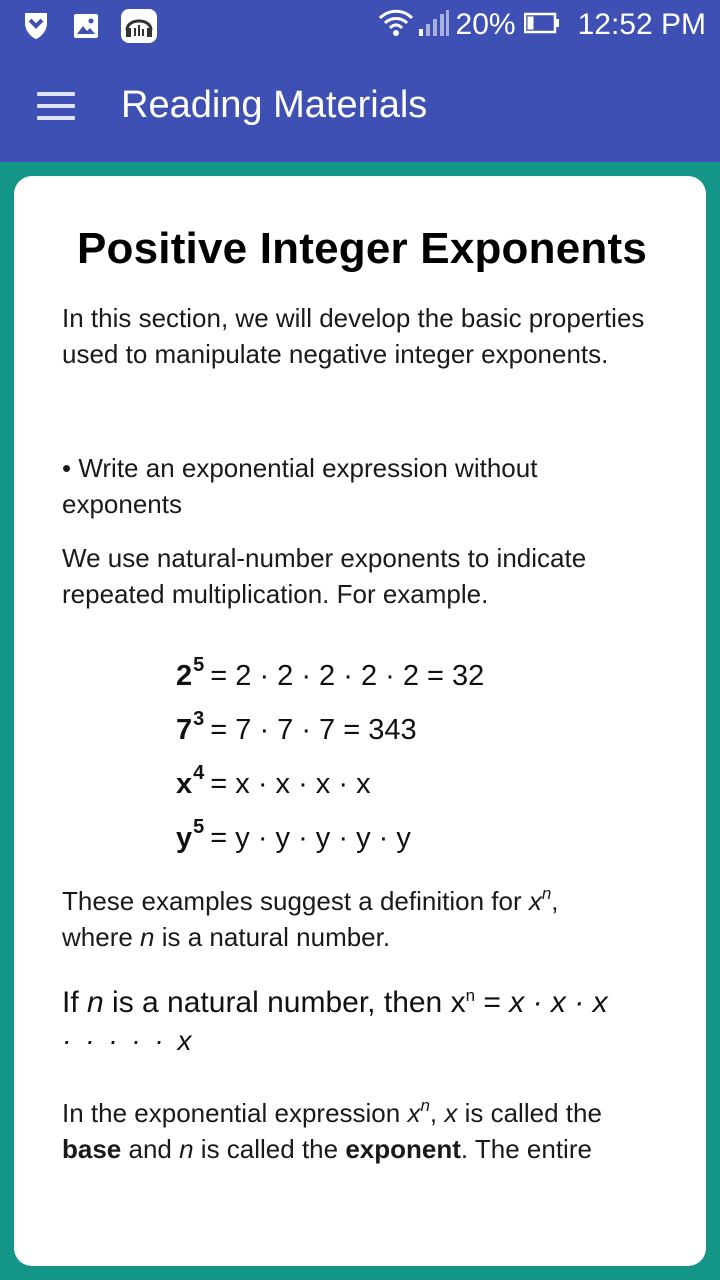 This screenshot has height=1280, width=720. I want to click on signal-icon, so click(434, 25).